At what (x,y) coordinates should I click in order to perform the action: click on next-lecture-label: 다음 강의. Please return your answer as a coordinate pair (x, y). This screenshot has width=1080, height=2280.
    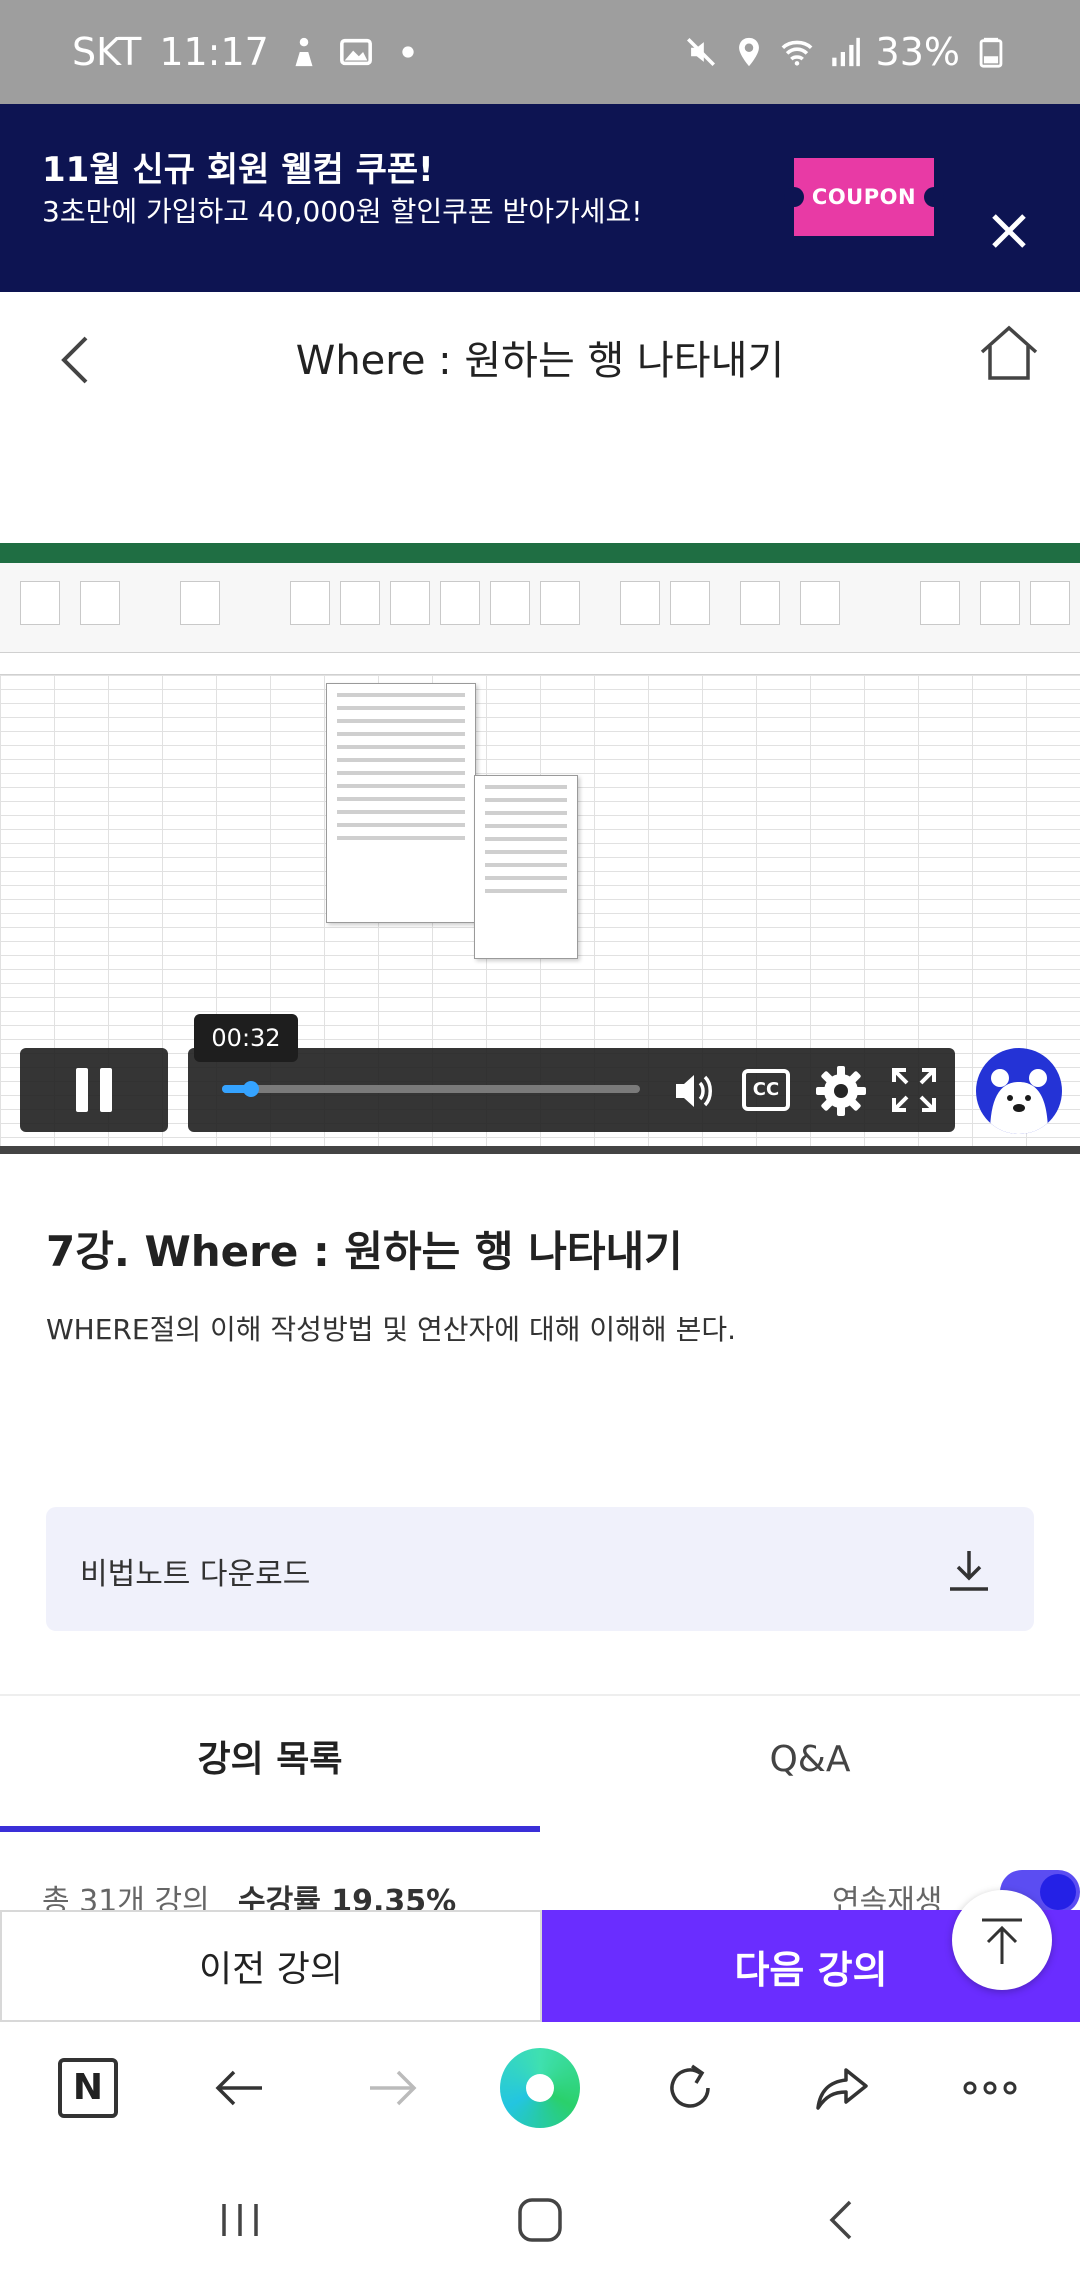
    Looking at the image, I should click on (811, 1969).